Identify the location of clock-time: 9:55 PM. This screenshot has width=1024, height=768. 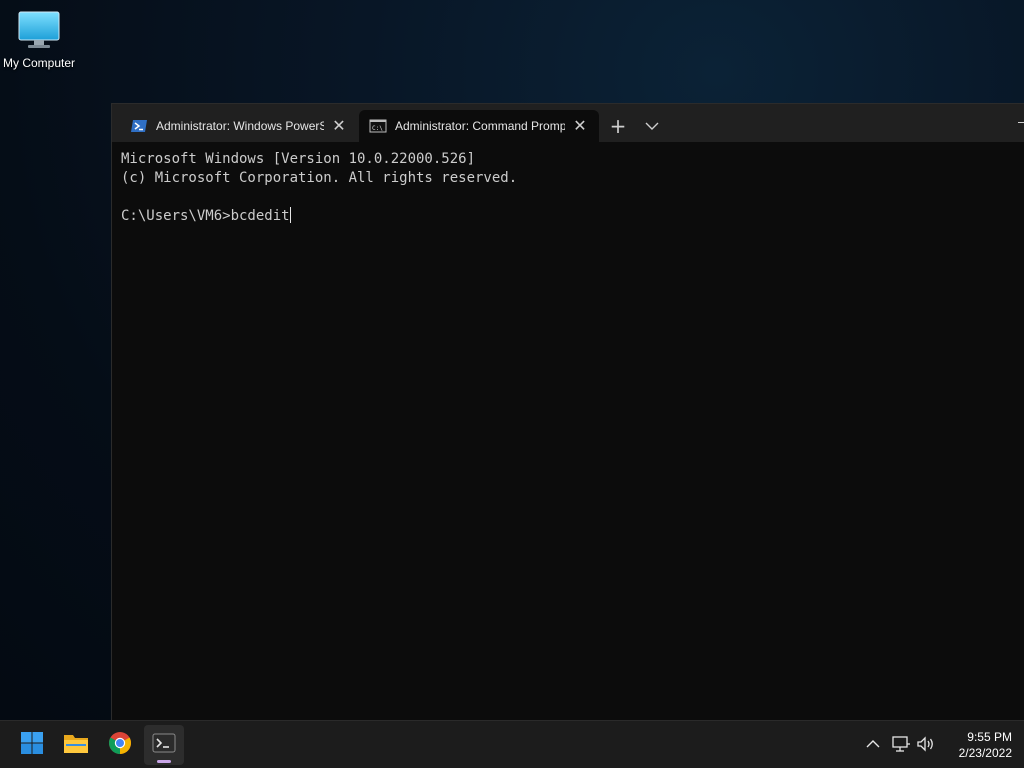
(989, 737).